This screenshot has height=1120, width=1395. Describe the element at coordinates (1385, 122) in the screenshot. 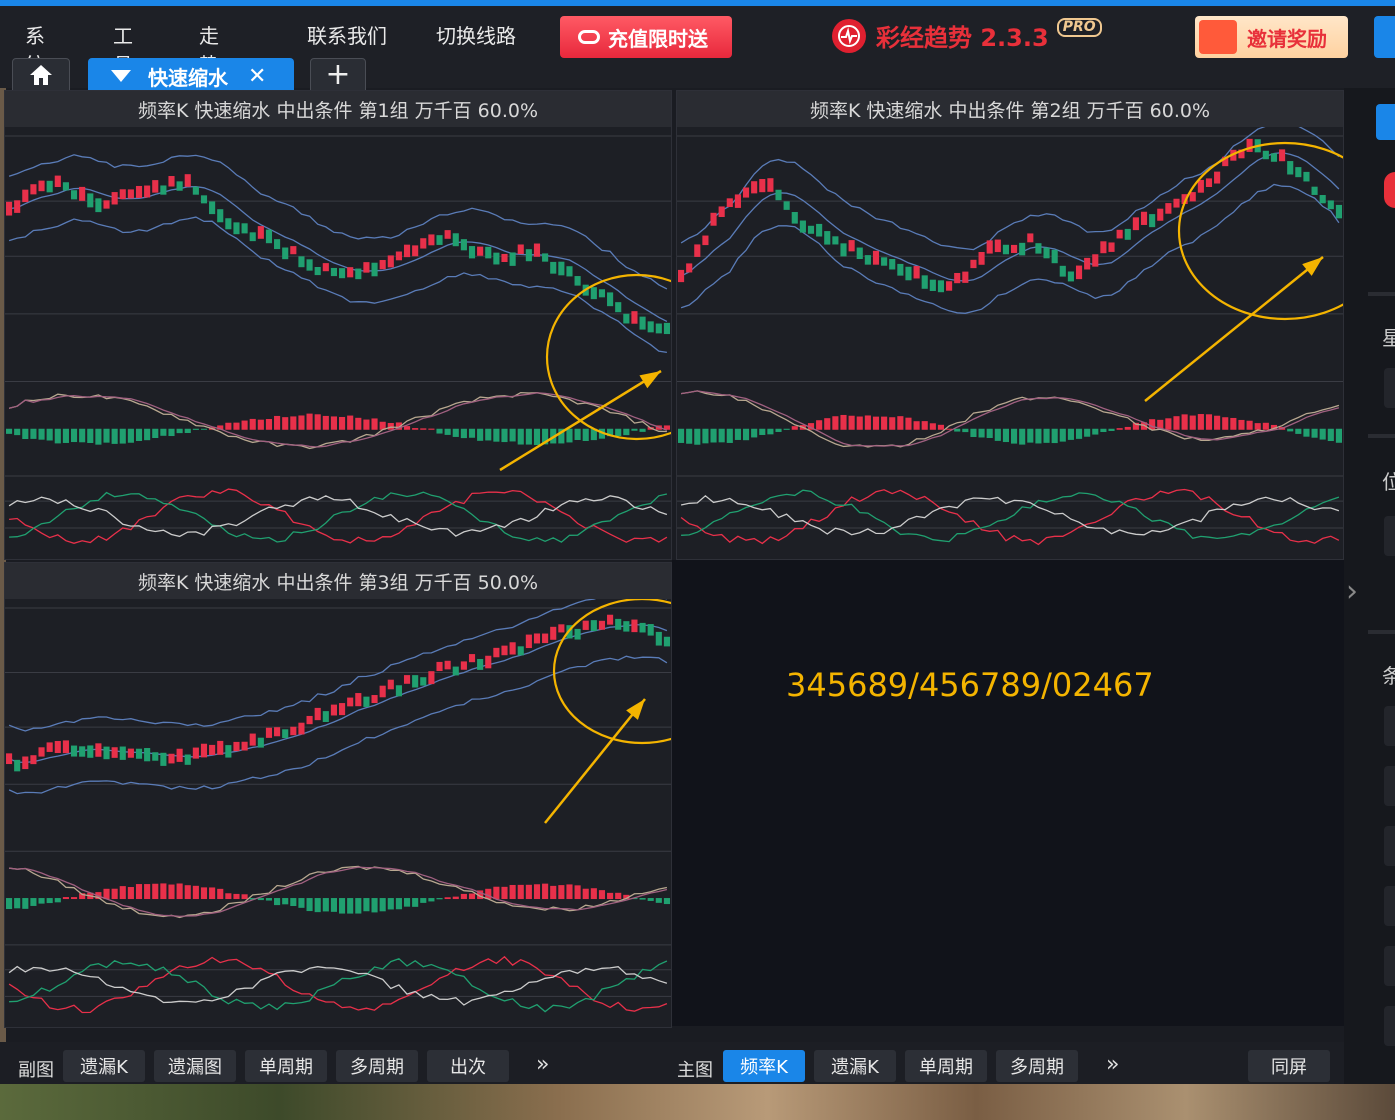

I see `sidebar-tab` at that location.